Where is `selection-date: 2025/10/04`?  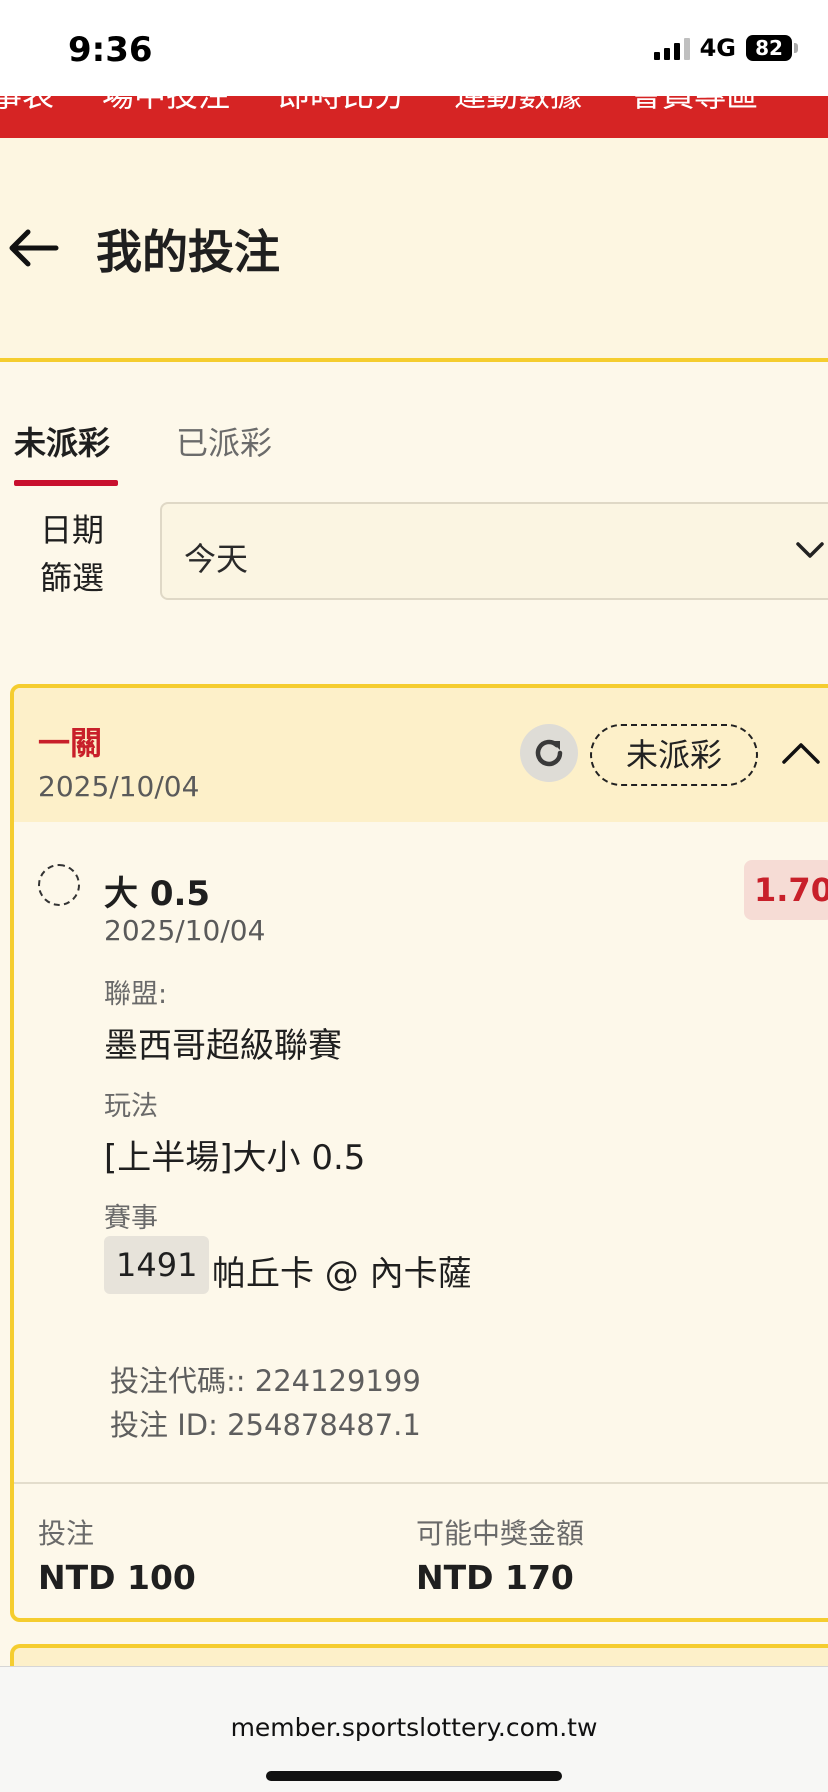
selection-date: 2025/10/04 is located at coordinates (185, 930).